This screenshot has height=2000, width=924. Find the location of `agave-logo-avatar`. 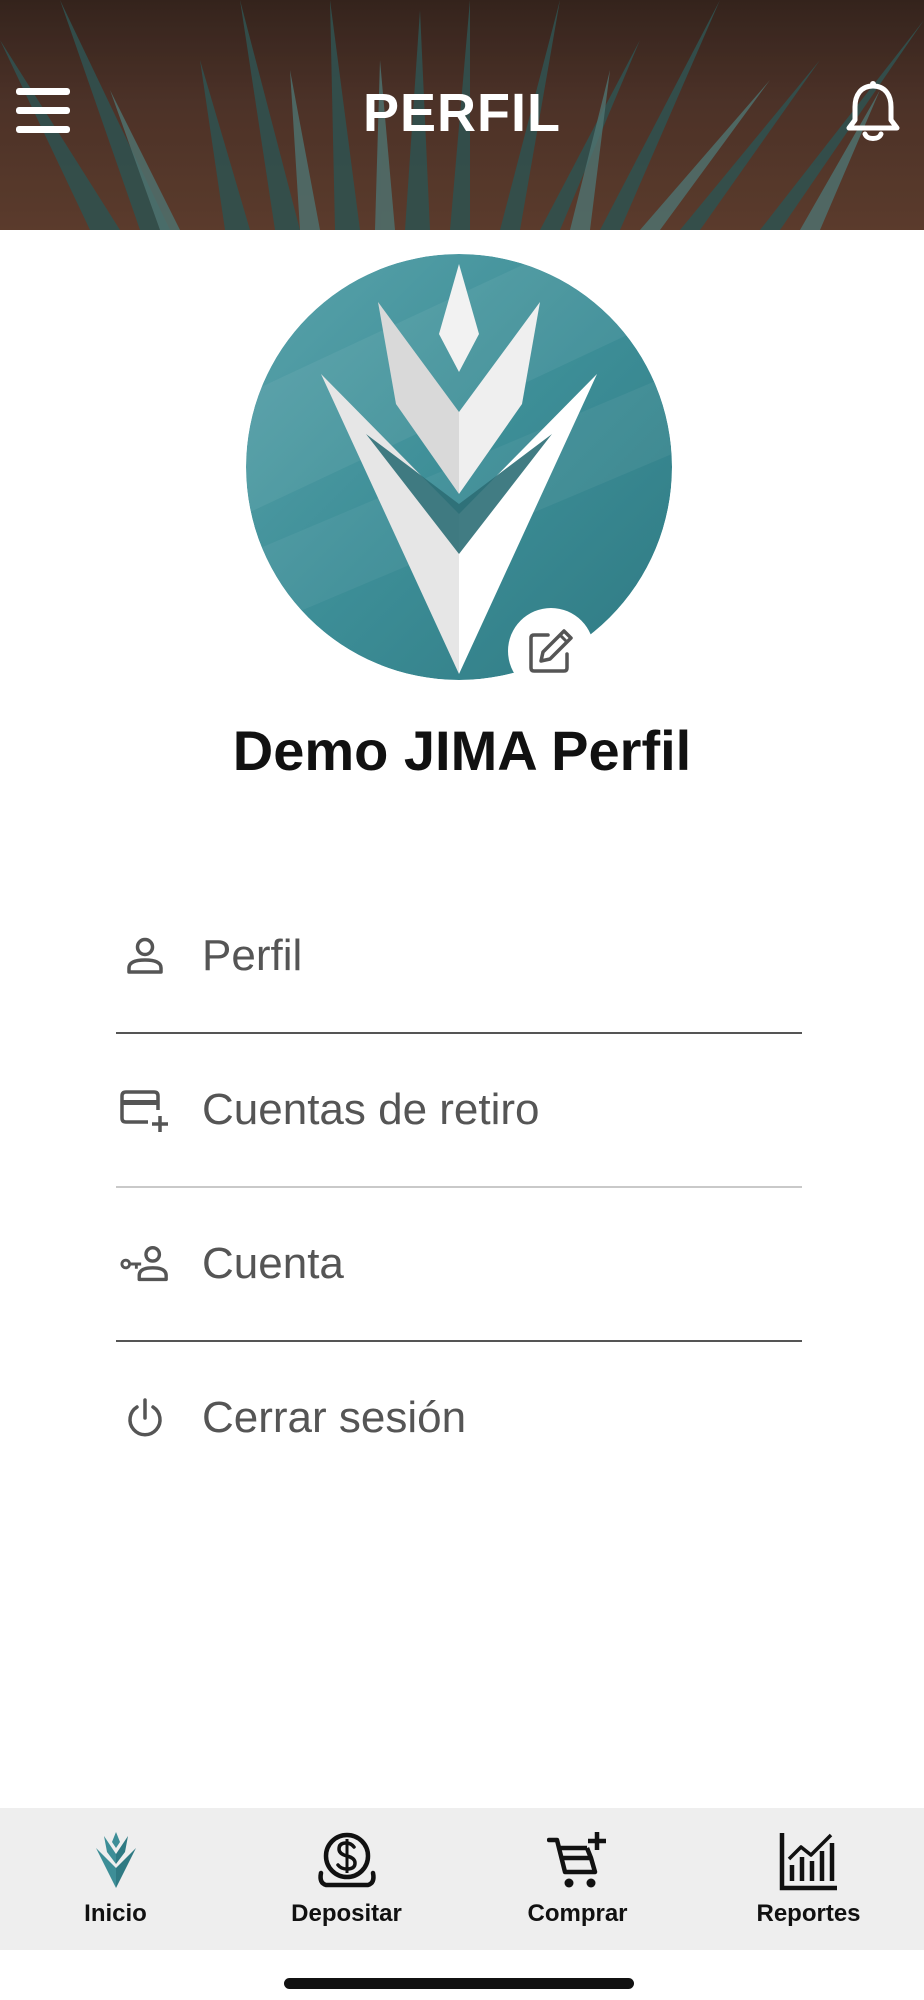

agave-logo-avatar is located at coordinates (459, 467).